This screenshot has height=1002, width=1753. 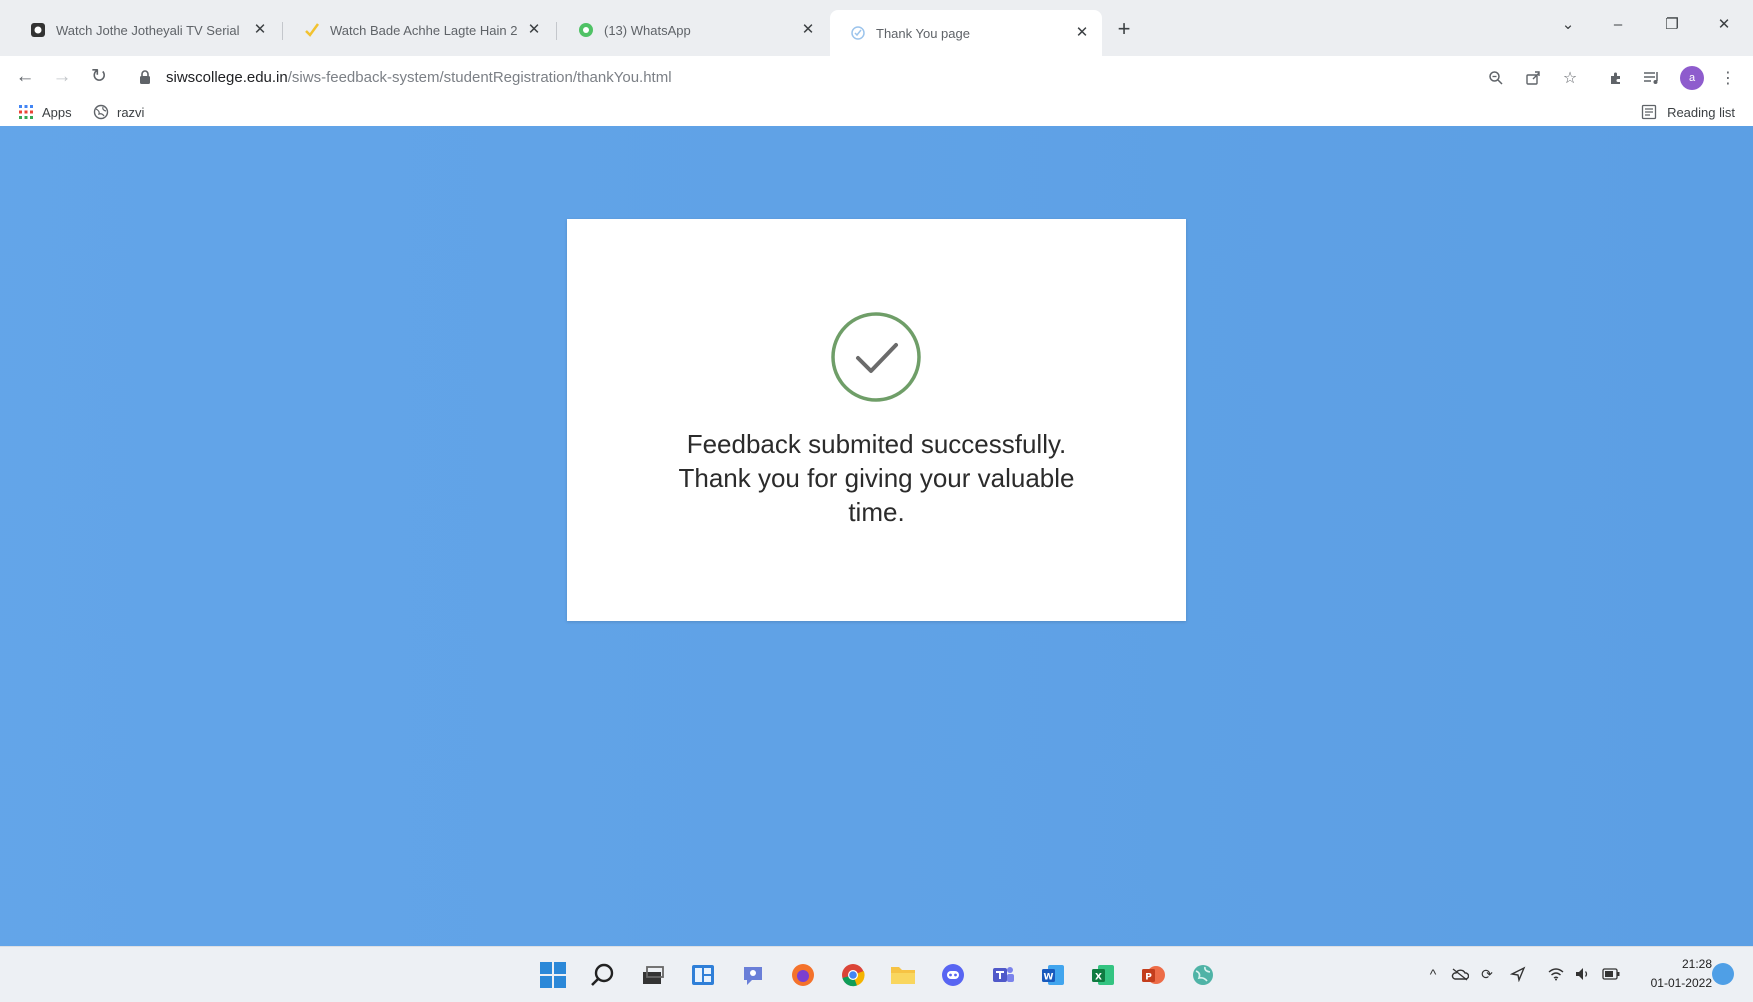 What do you see at coordinates (1723, 974) in the screenshot?
I see `notification-center-icon` at bounding box center [1723, 974].